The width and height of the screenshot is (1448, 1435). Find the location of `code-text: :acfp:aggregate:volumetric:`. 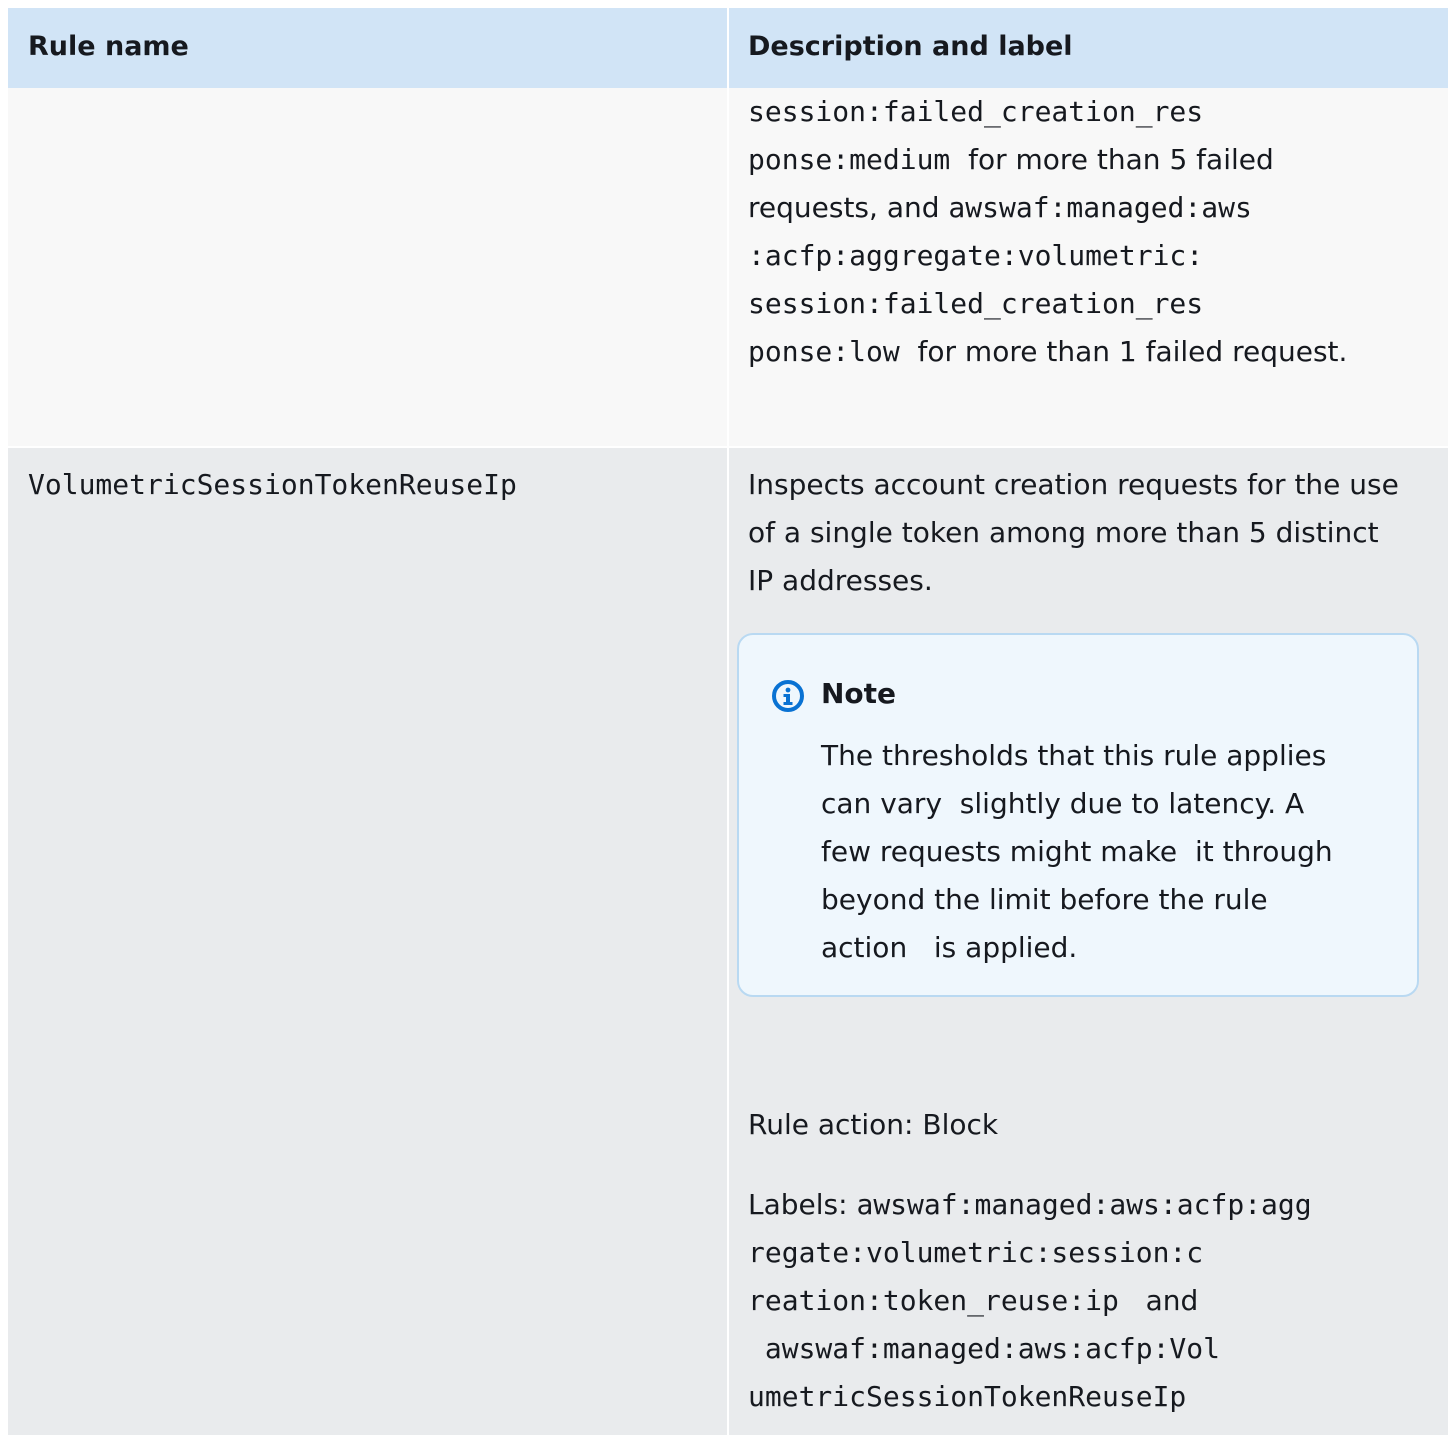

code-text: :acfp:aggregate:volumetric: is located at coordinates (976, 255).